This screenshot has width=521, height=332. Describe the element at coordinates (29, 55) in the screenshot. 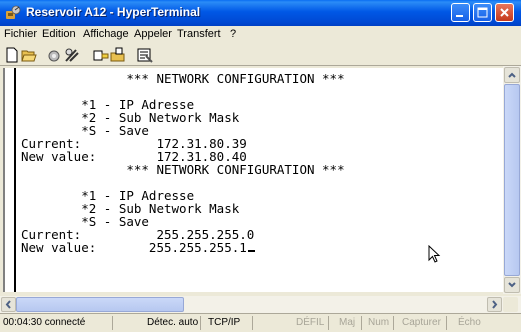

I see `open-icon` at that location.